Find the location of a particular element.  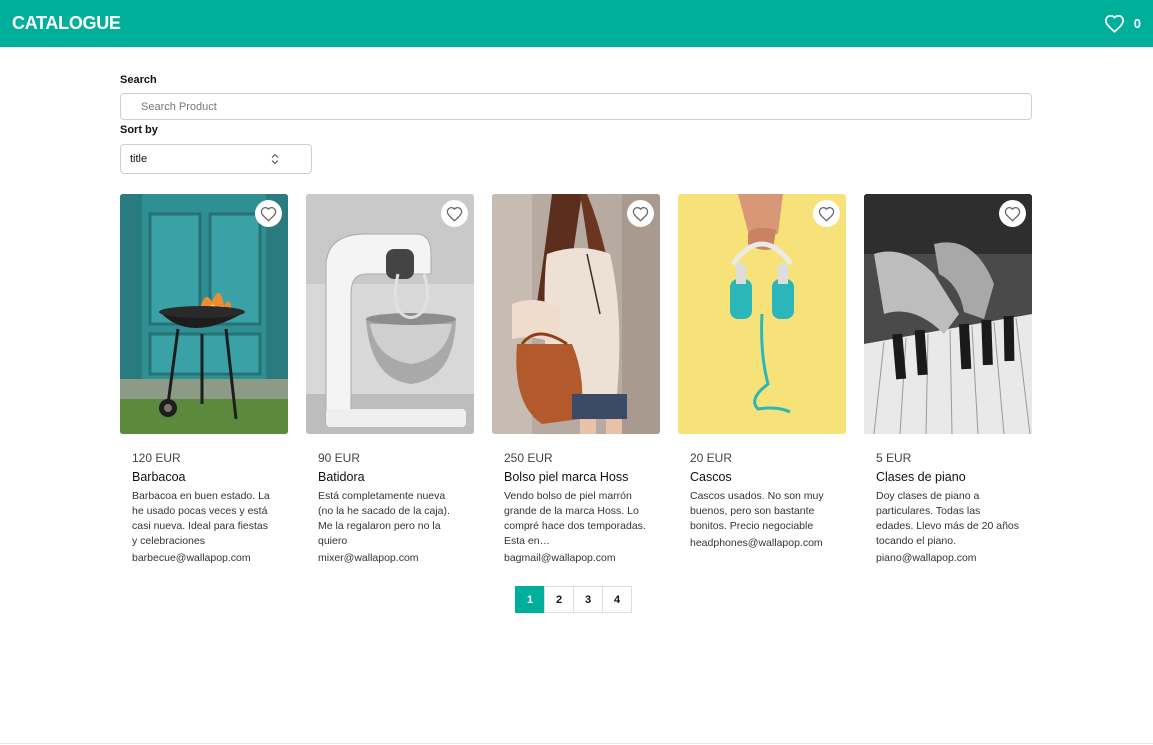

sort-label: Sort by is located at coordinates (139, 130).